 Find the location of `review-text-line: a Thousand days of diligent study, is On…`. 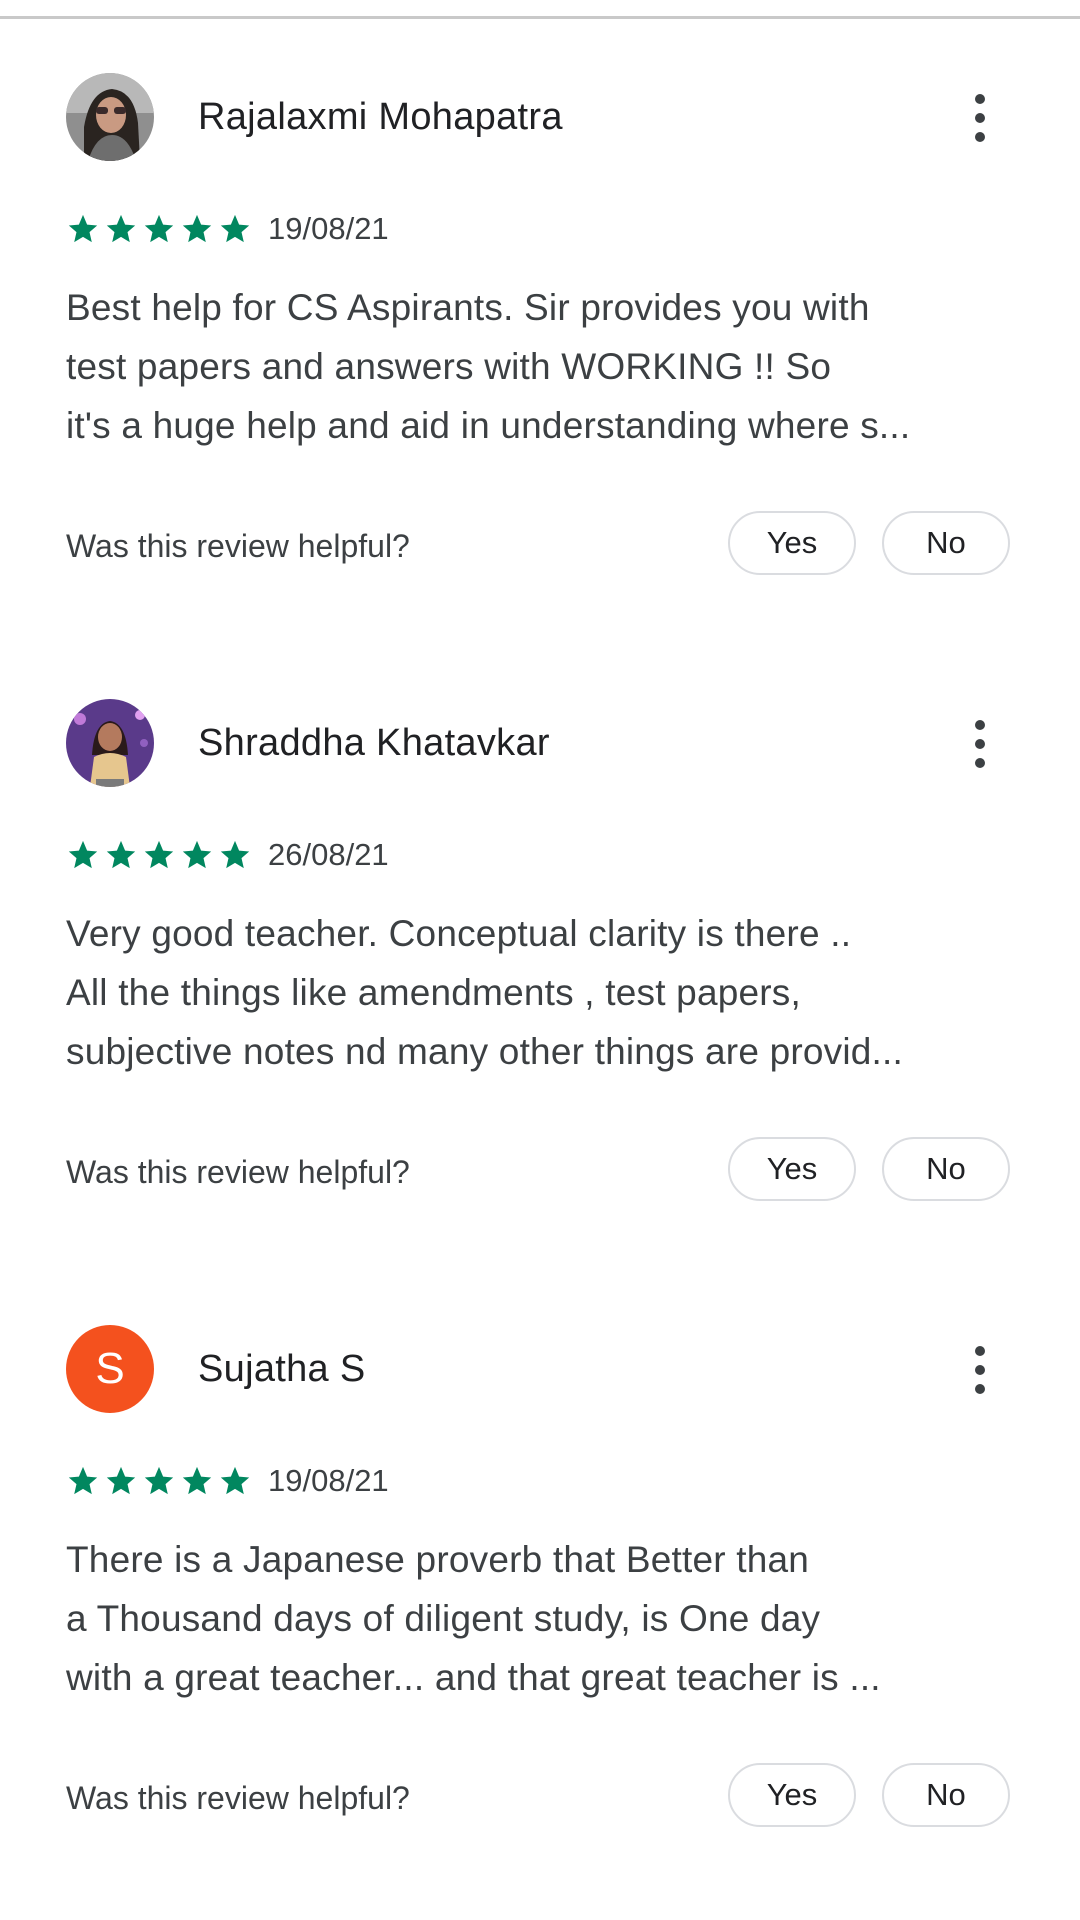

review-text-line: a Thousand days of diligent study, is On… is located at coordinates (443, 1618).